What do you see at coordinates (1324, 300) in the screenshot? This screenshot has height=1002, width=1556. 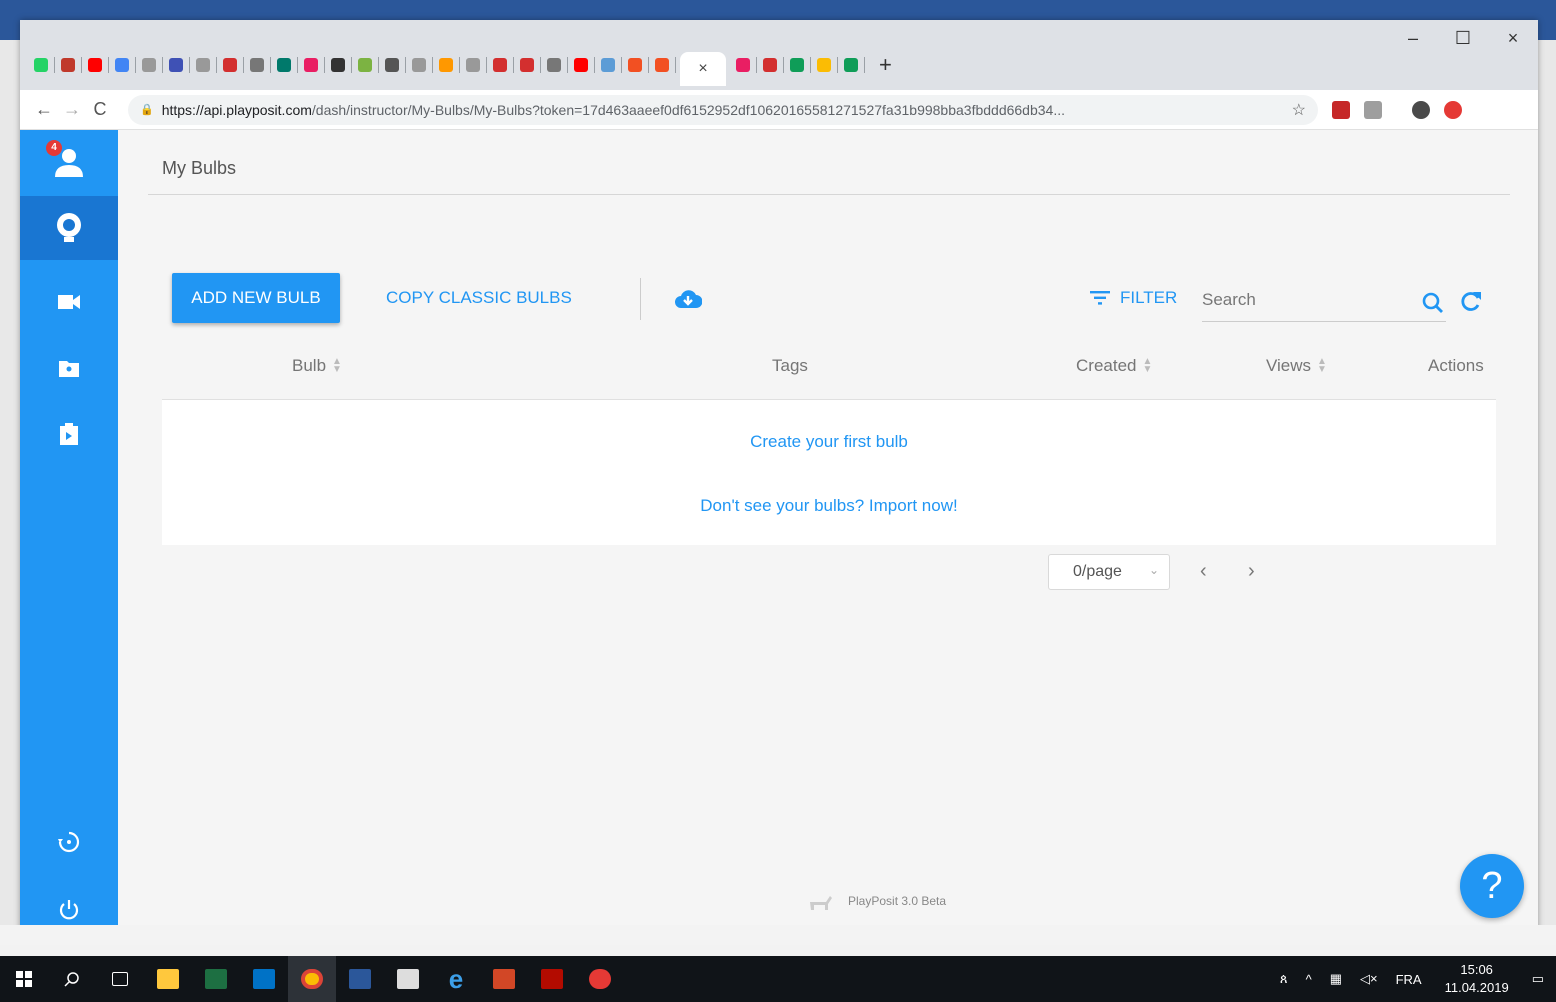 I see `search-input: Search` at bounding box center [1324, 300].